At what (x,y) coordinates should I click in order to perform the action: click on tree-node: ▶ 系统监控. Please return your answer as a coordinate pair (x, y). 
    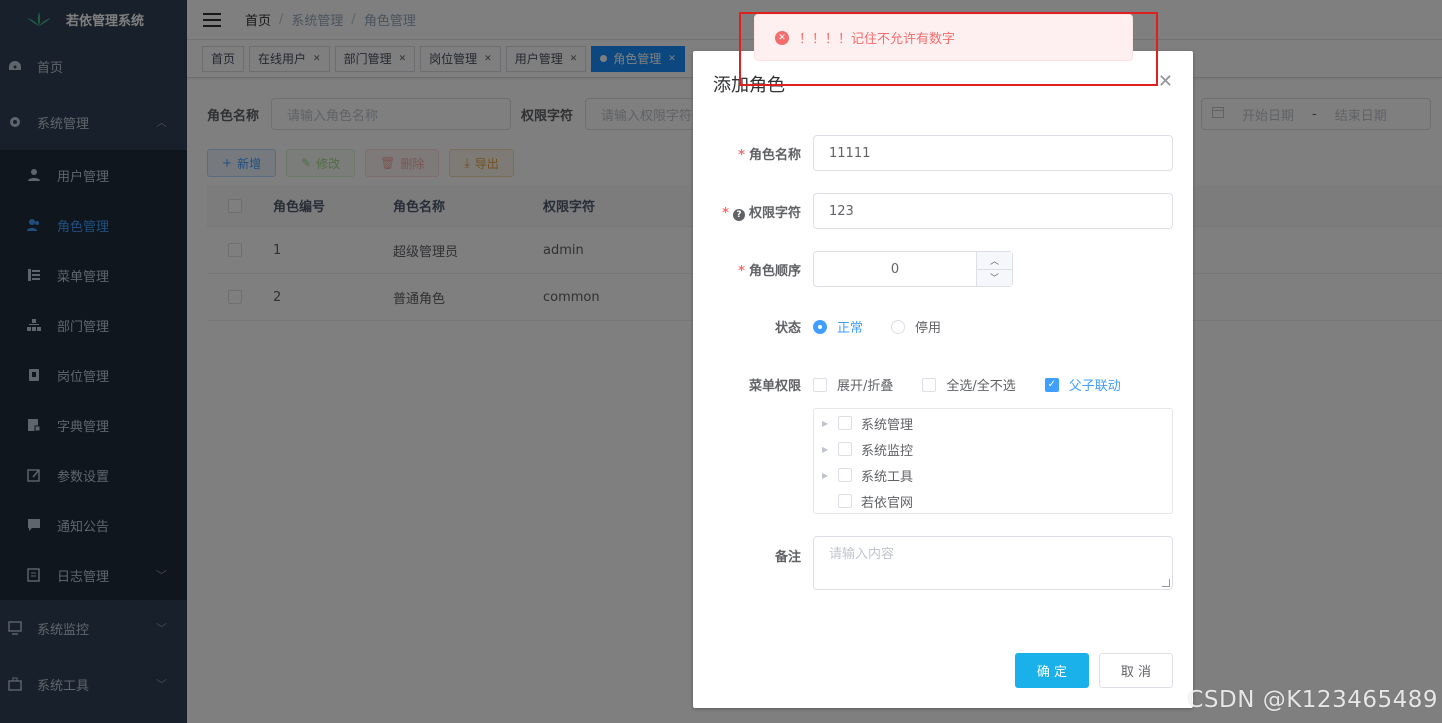
    Looking at the image, I should click on (993, 449).